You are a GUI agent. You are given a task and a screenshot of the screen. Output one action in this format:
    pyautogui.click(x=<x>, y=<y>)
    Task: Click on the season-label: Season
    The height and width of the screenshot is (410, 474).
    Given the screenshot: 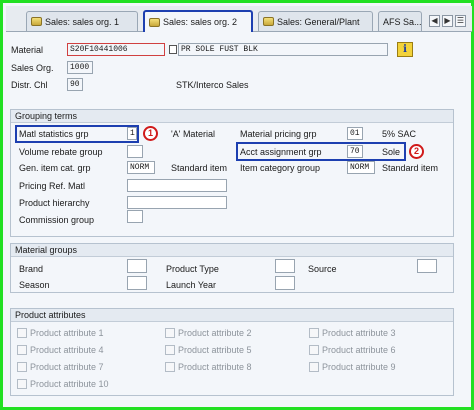 What is the action you would take?
    pyautogui.click(x=34, y=285)
    